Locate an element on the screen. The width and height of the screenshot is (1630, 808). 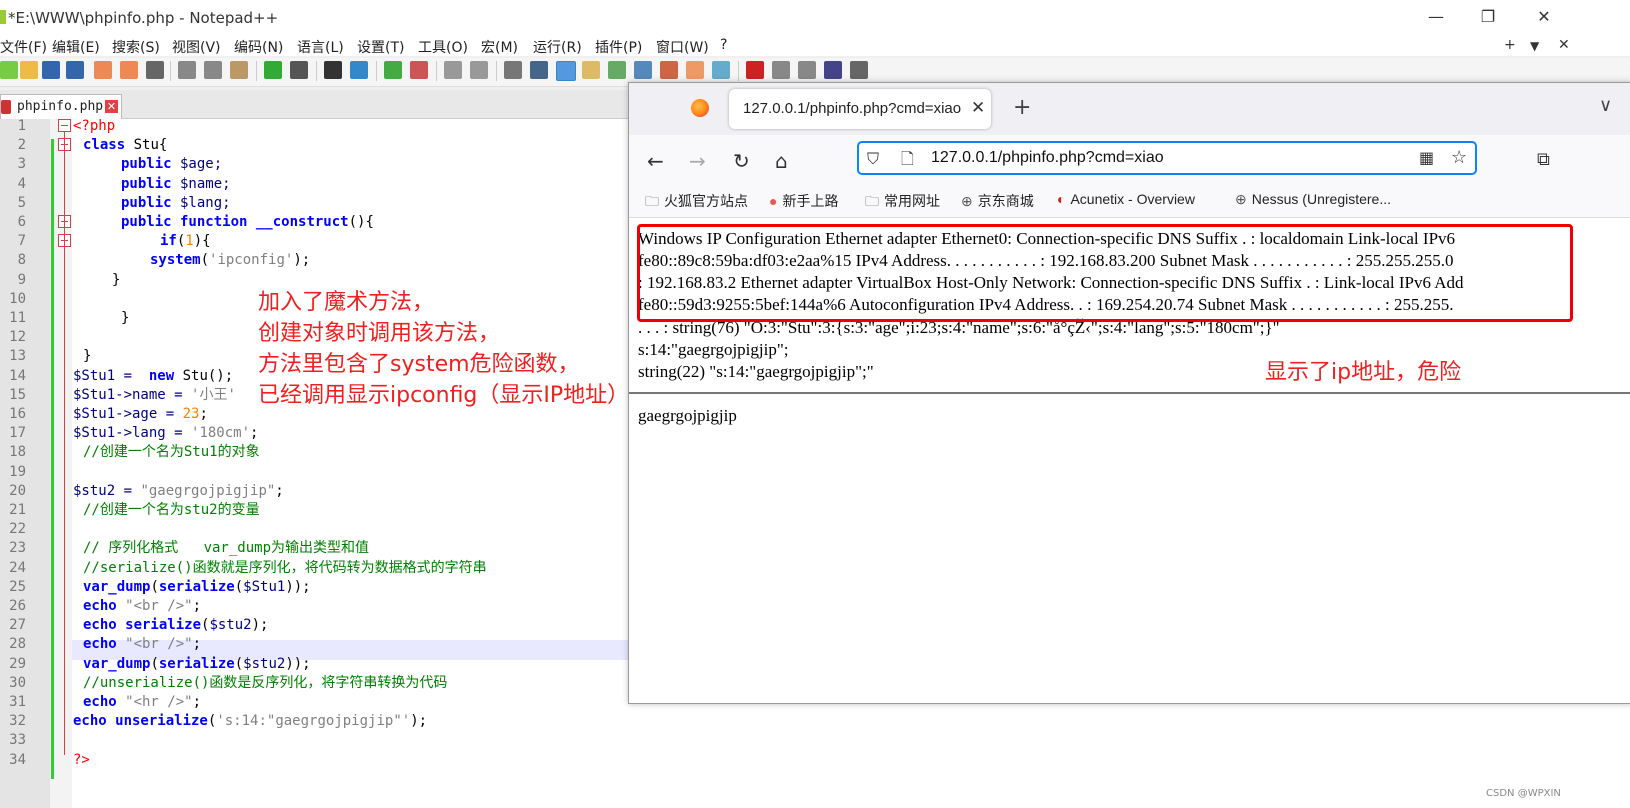
menu-view: 视图(V) is located at coordinates (196, 47).